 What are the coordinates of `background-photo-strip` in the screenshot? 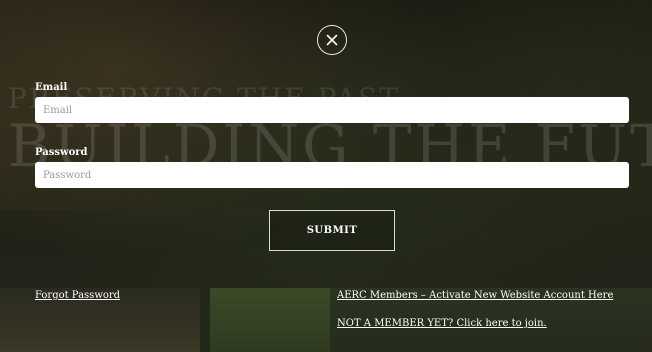 It's located at (270, 320).